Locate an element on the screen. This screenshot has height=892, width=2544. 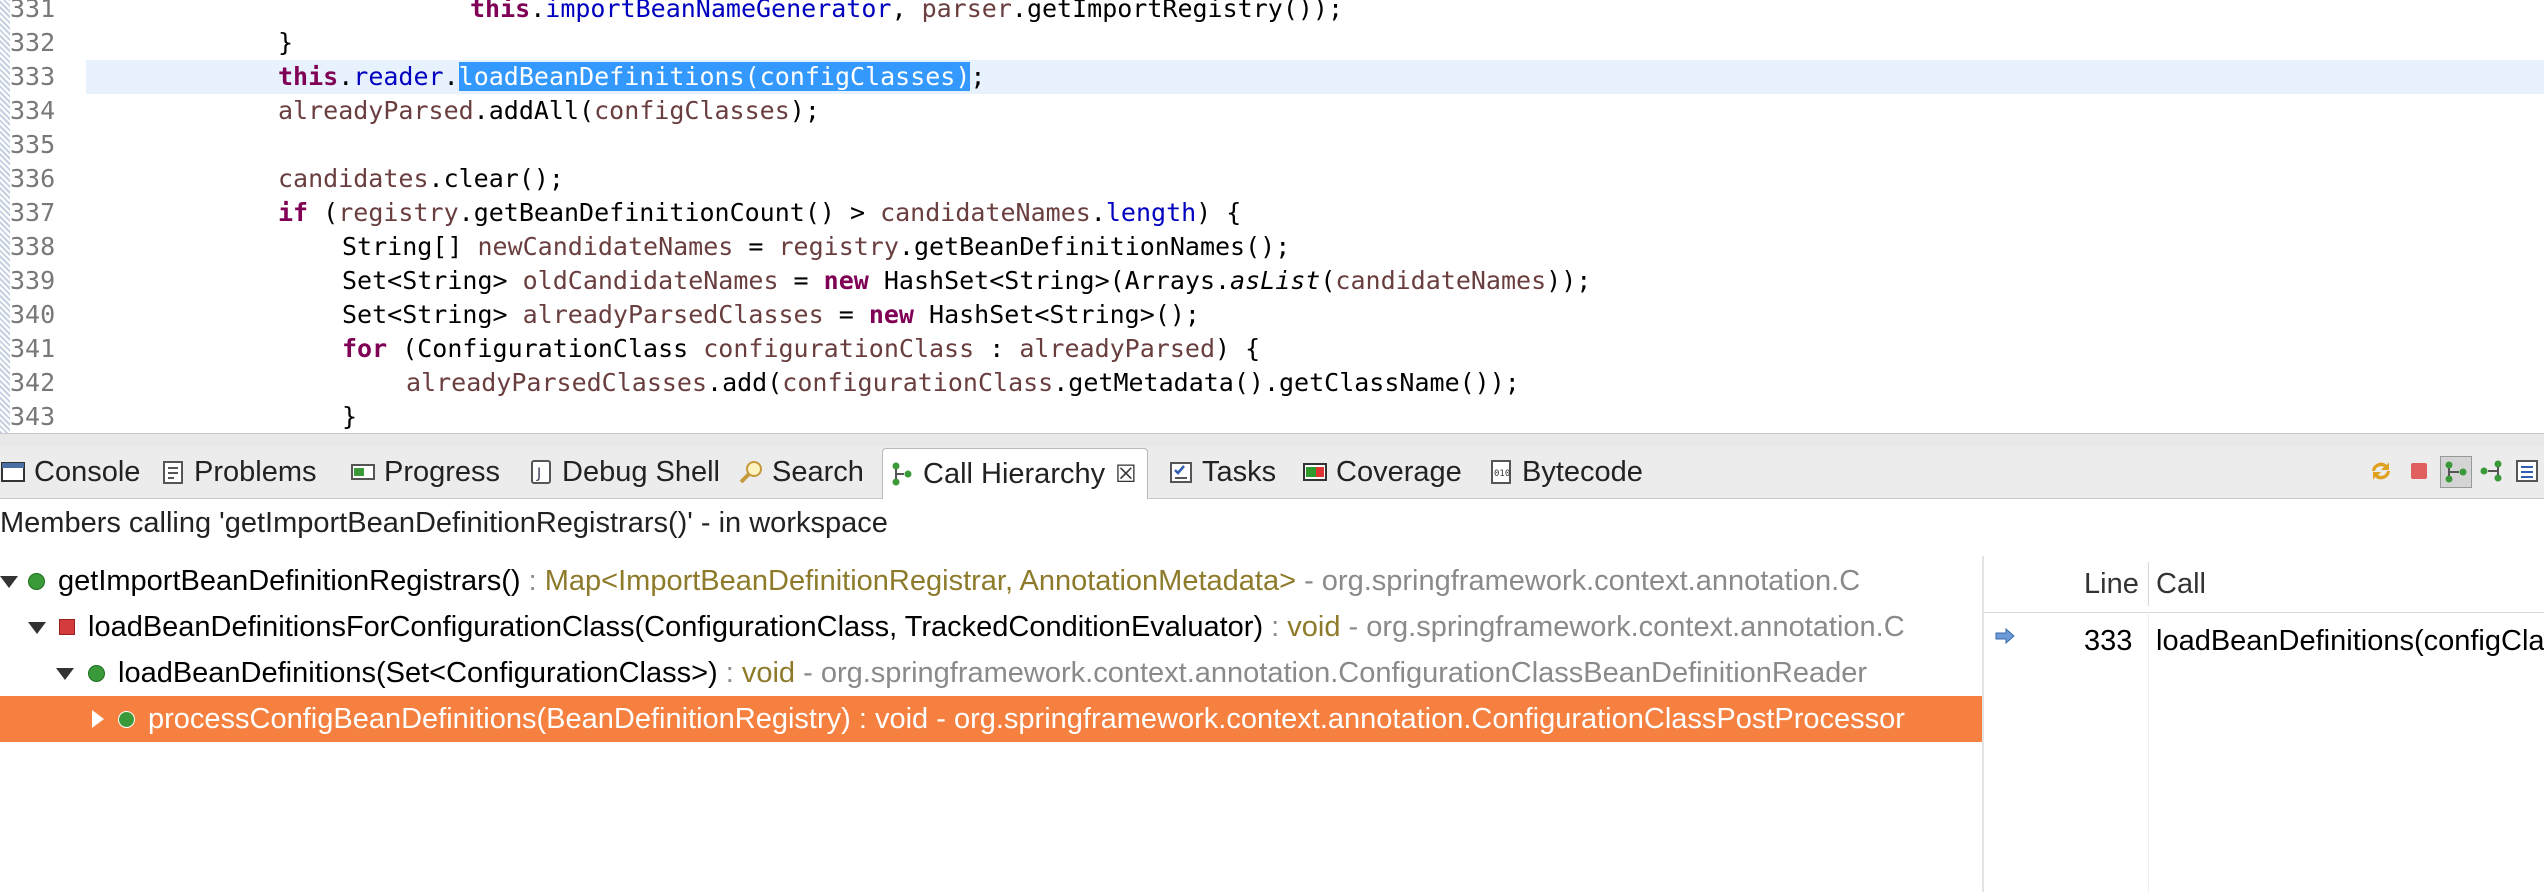
column-header-call: Call is located at coordinates (2181, 584).